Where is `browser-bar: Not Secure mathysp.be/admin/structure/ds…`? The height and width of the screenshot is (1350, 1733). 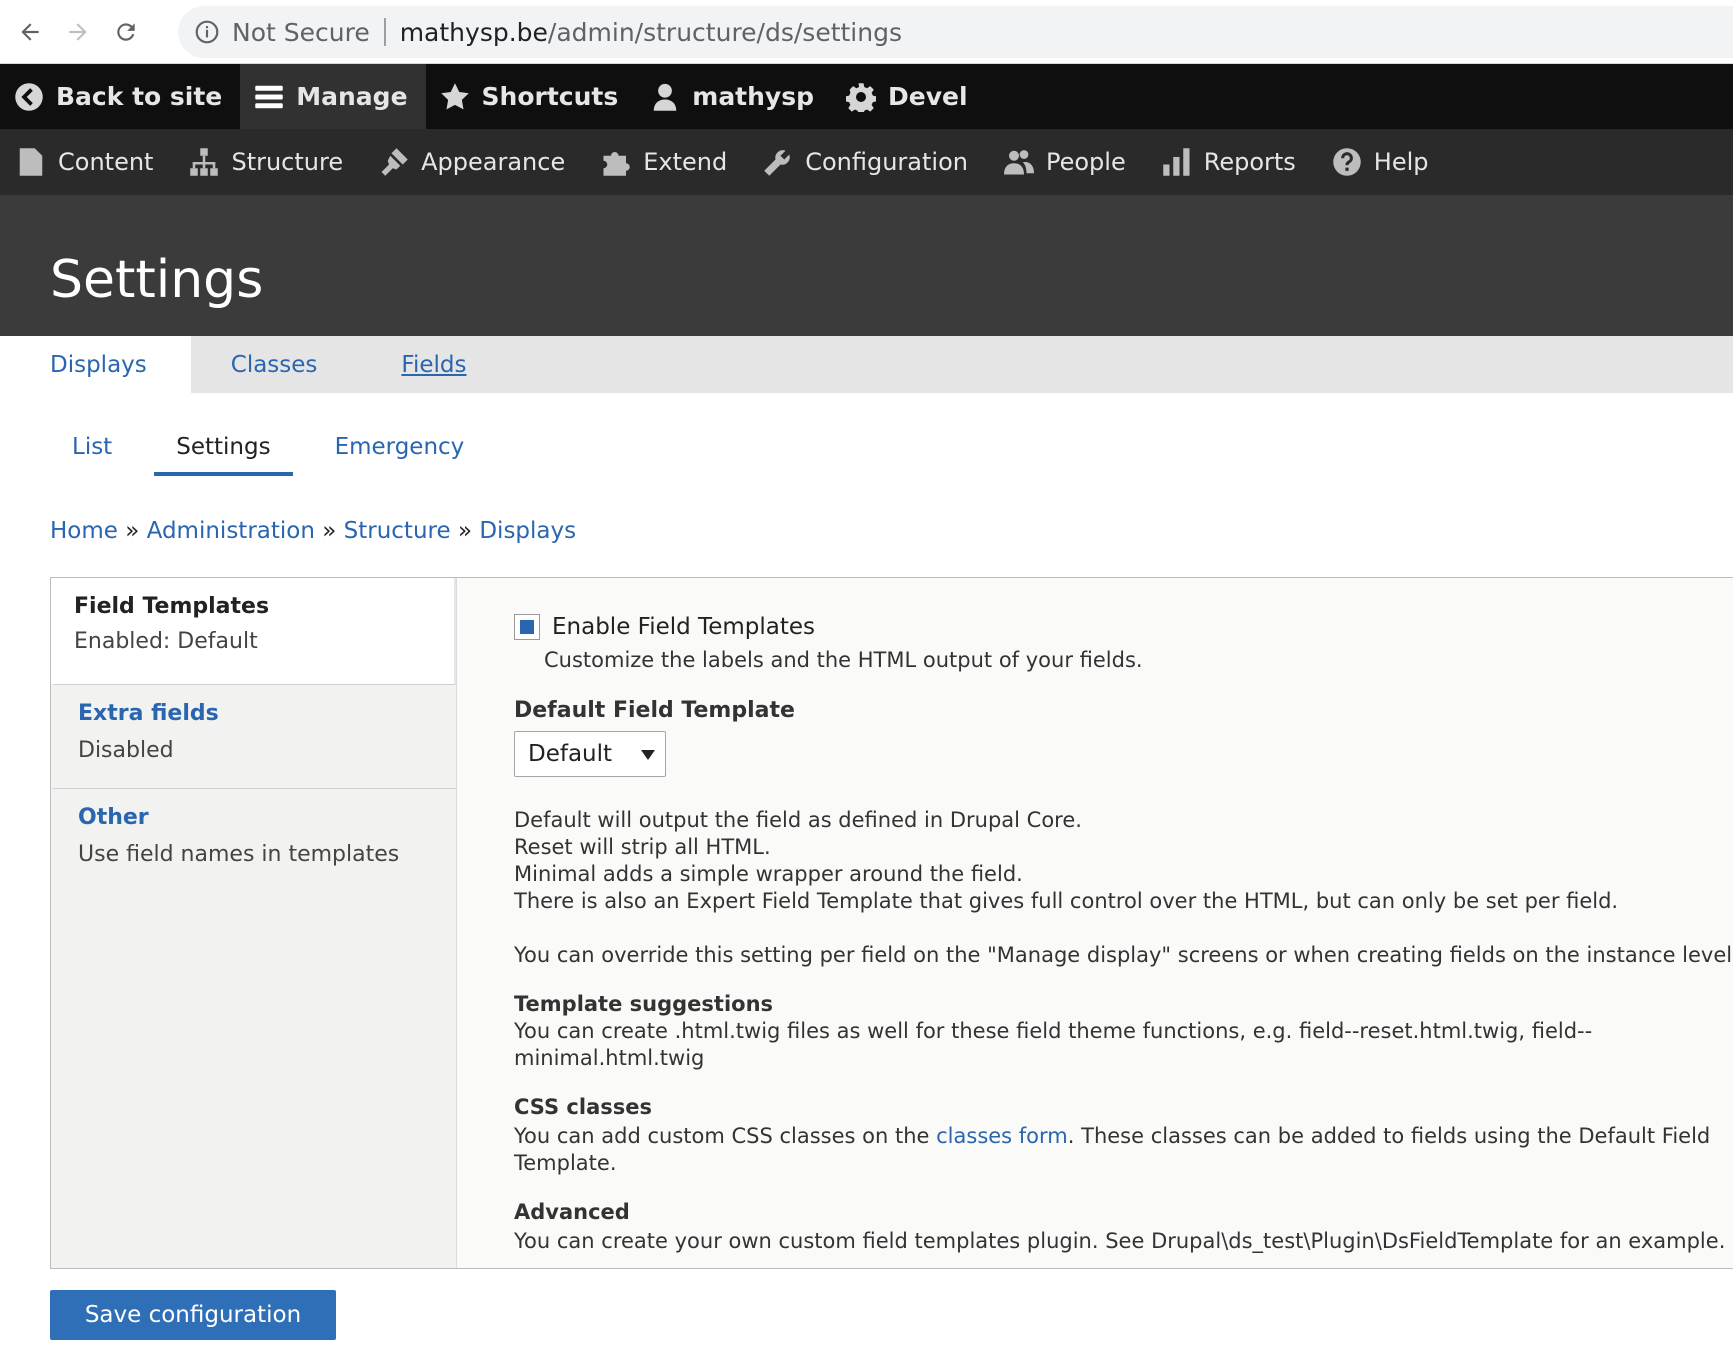 browser-bar: Not Secure mathysp.be/admin/structure/ds… is located at coordinates (866, 32).